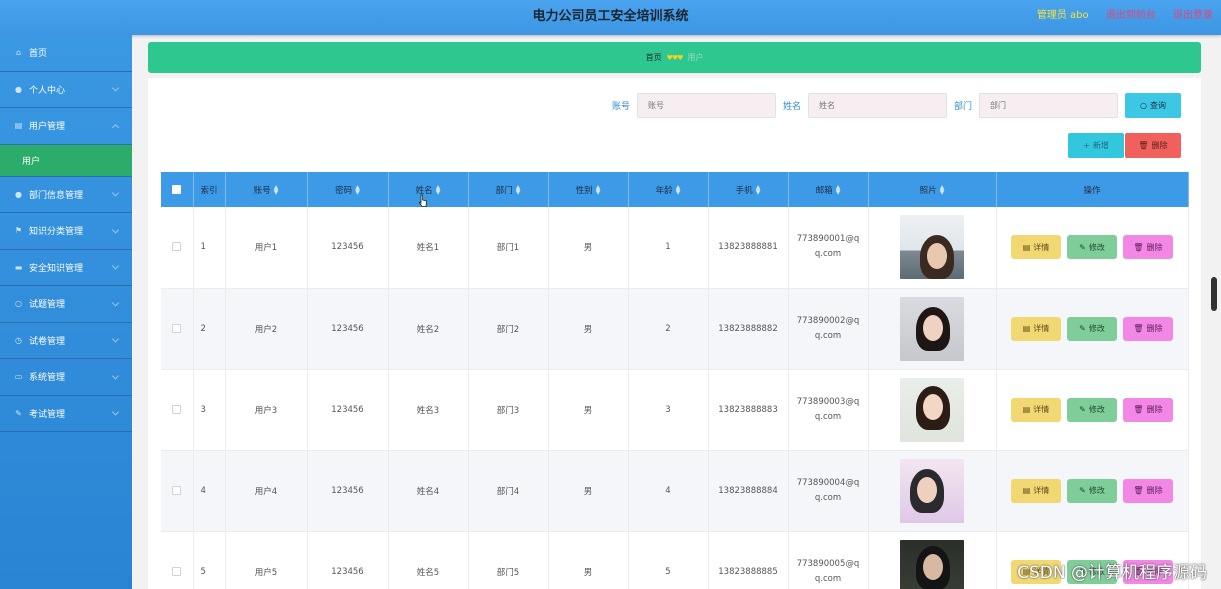  I want to click on col-header-actions: 操作, so click(1092, 189).